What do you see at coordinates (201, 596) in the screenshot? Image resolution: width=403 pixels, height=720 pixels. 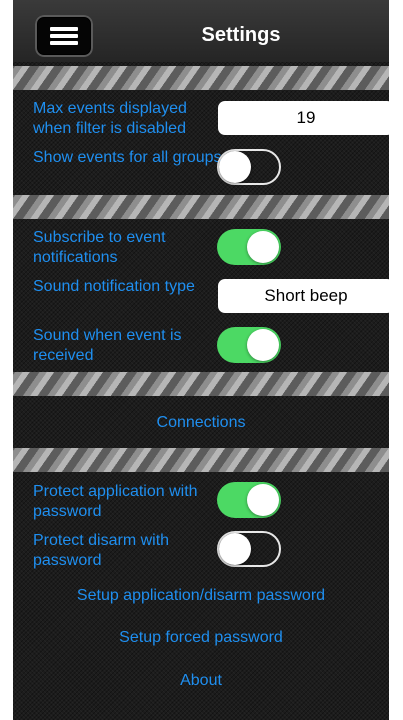 I see `setup-password-link: Setup application/disarm password` at bounding box center [201, 596].